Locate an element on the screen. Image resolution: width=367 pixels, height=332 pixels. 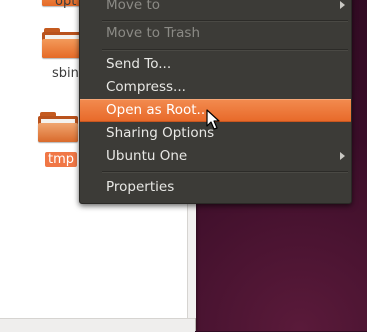
menu-item-move-to-trash: Move to Trash is located at coordinates (215, 33).